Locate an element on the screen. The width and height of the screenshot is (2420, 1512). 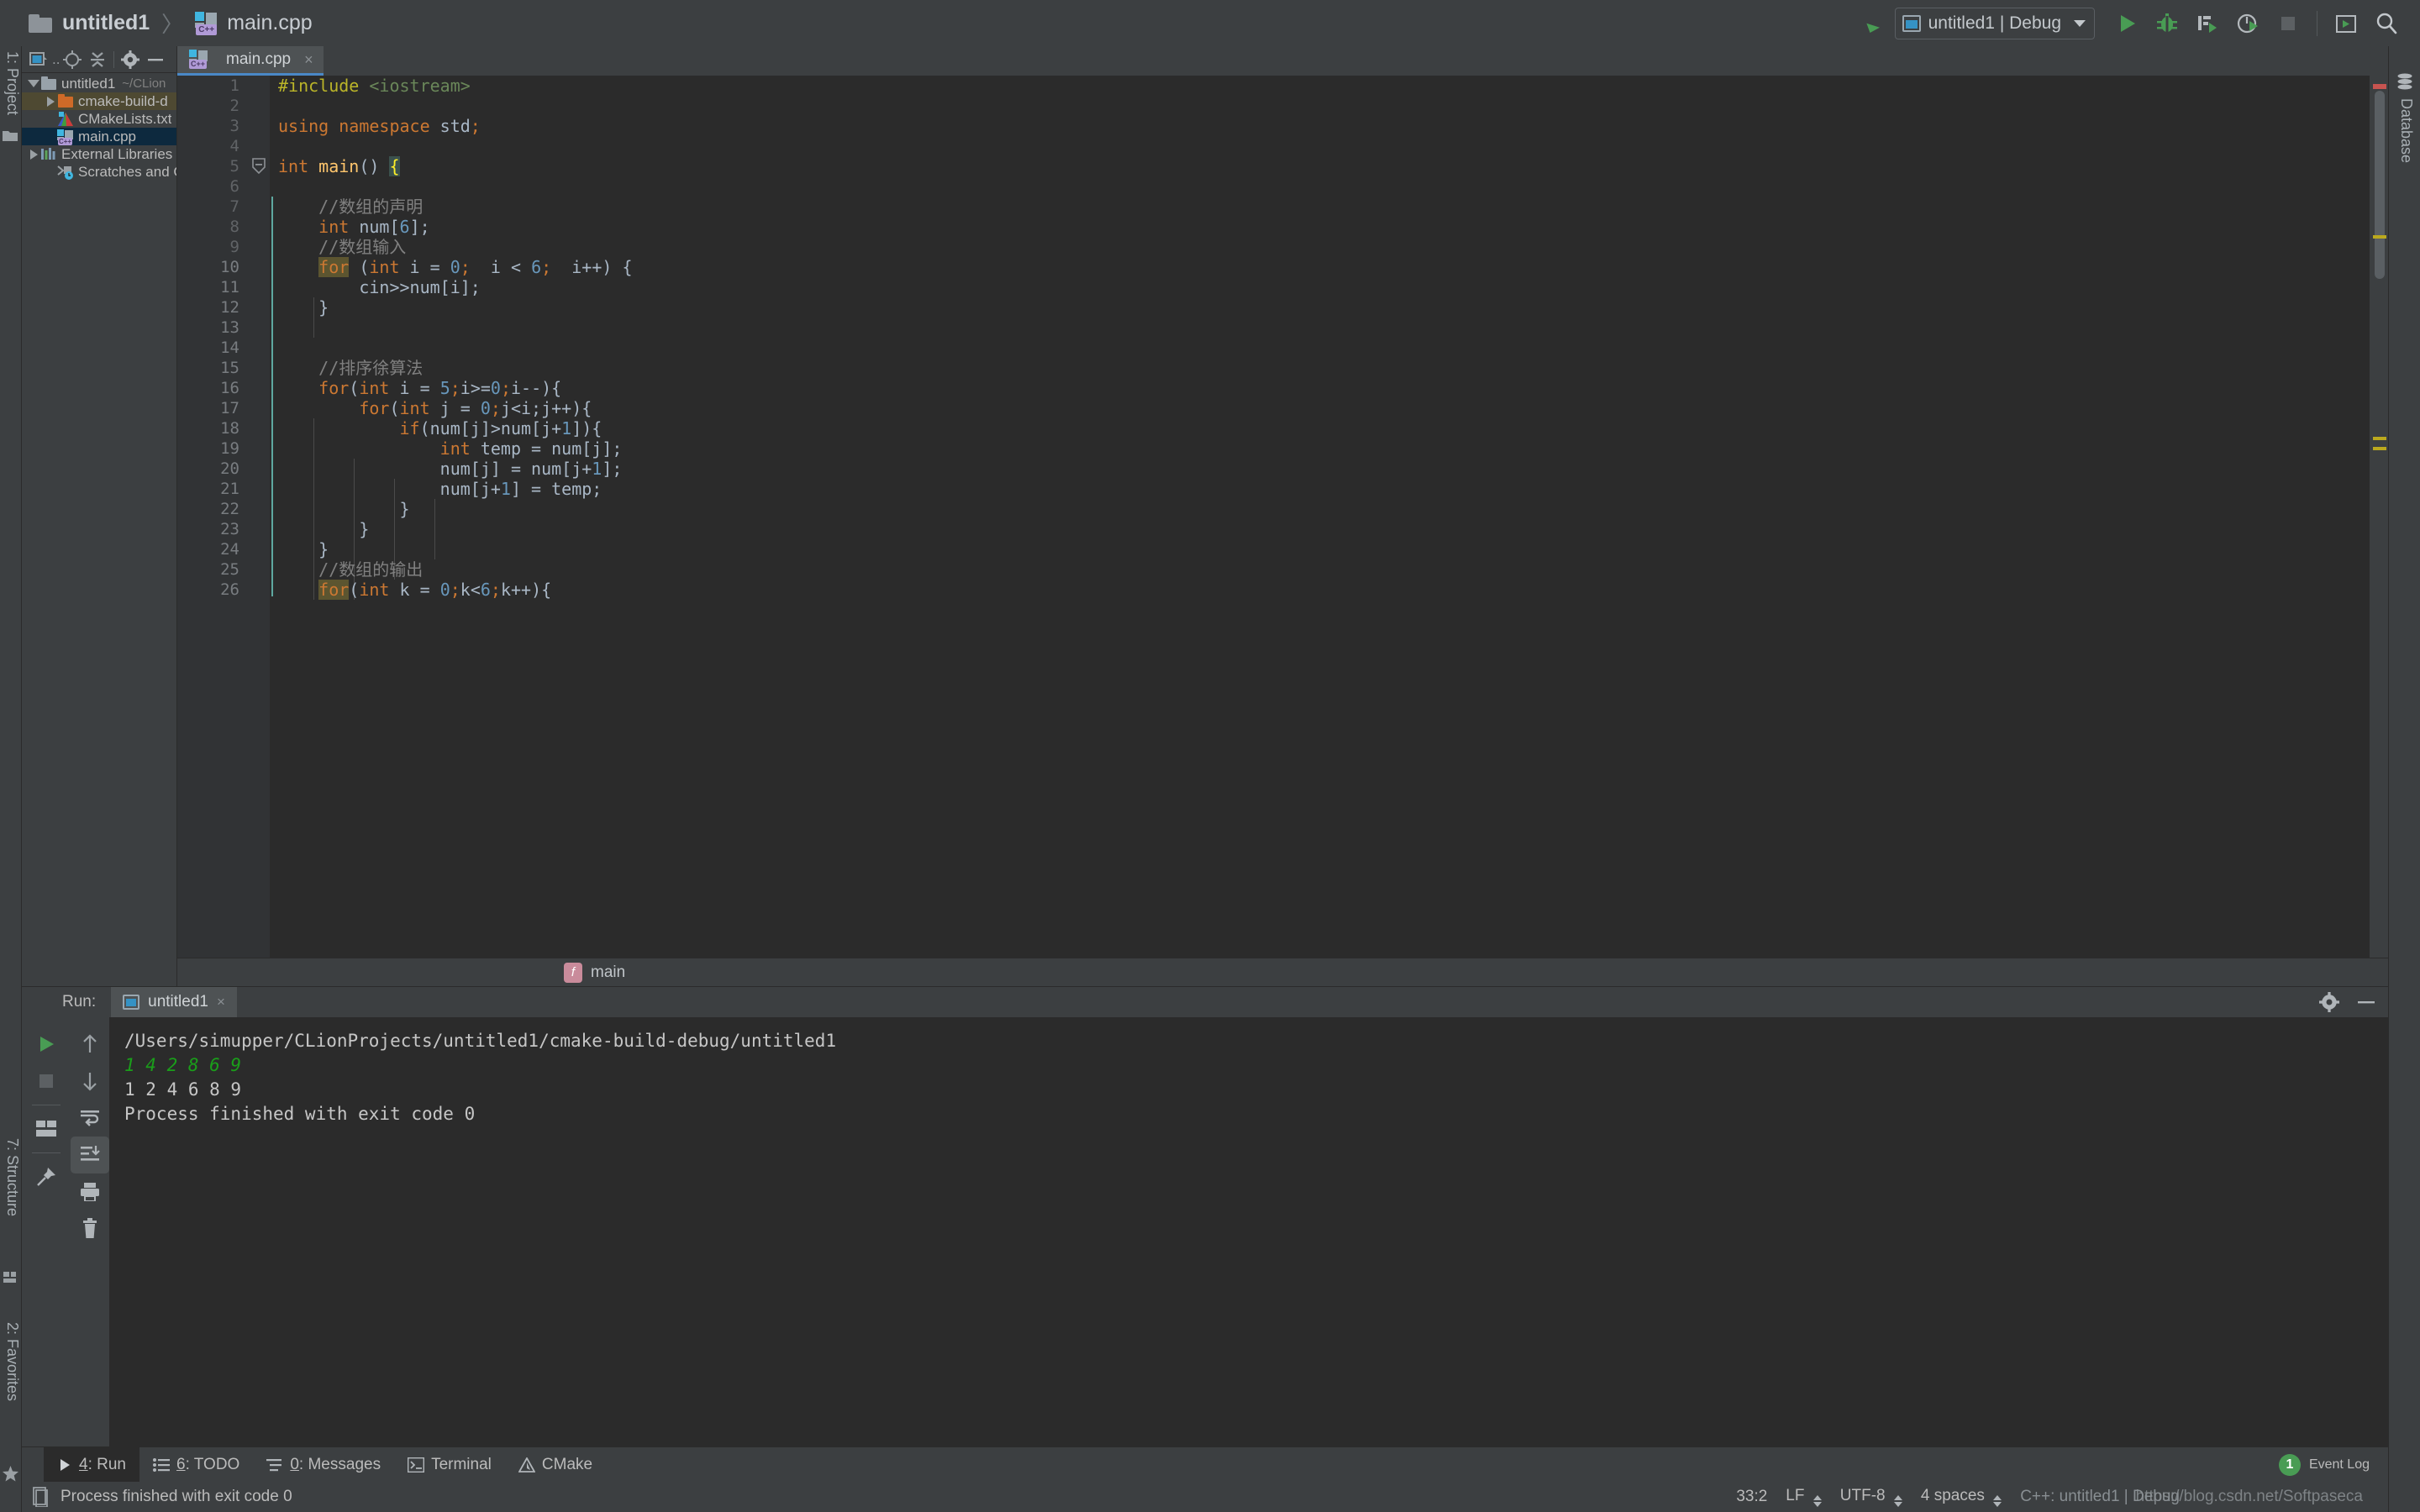
code-line: int num[6]; is located at coordinates (1333, 227).